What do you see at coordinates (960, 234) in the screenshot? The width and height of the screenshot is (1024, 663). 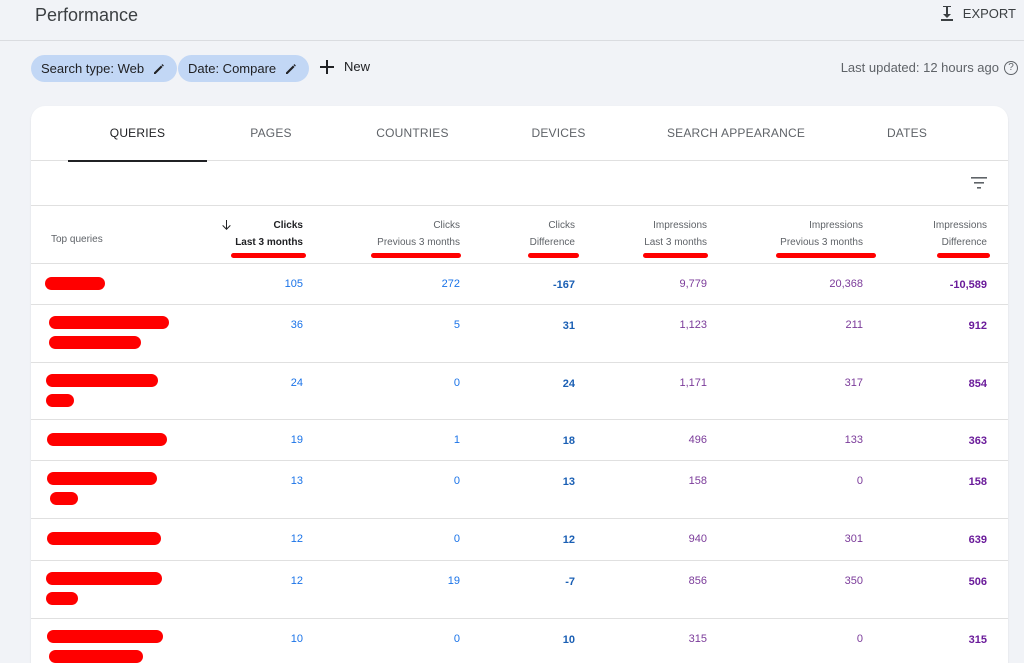 I see `header-impressions-difference: Impressions Difference` at bounding box center [960, 234].